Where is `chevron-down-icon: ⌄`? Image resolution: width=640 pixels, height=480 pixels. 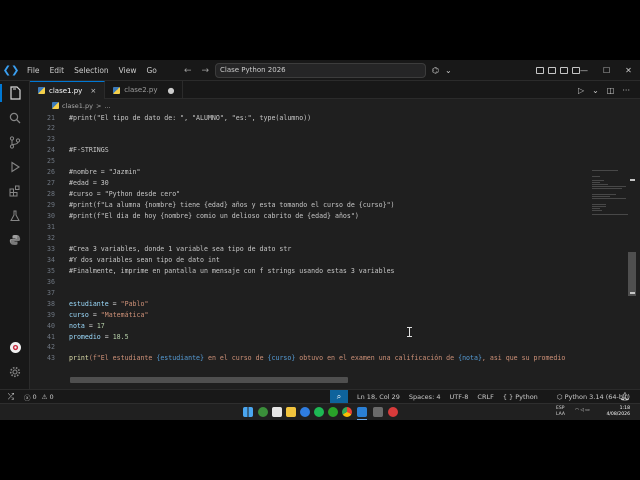
chevron-down-icon: ⌄ is located at coordinates (448, 70).